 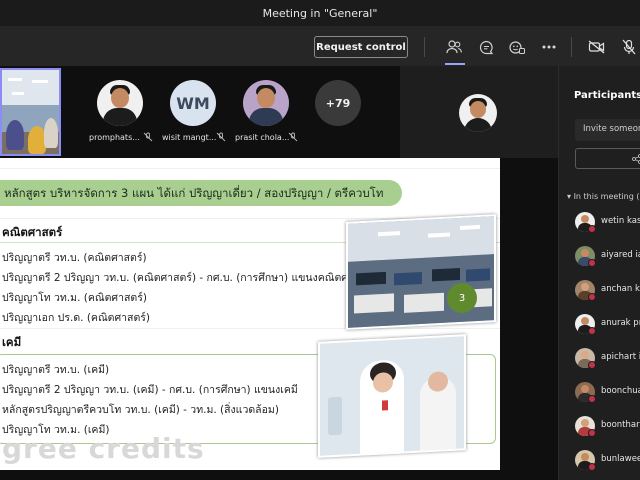 I want to click on participant-name: boontharie, so click(x=620, y=425).